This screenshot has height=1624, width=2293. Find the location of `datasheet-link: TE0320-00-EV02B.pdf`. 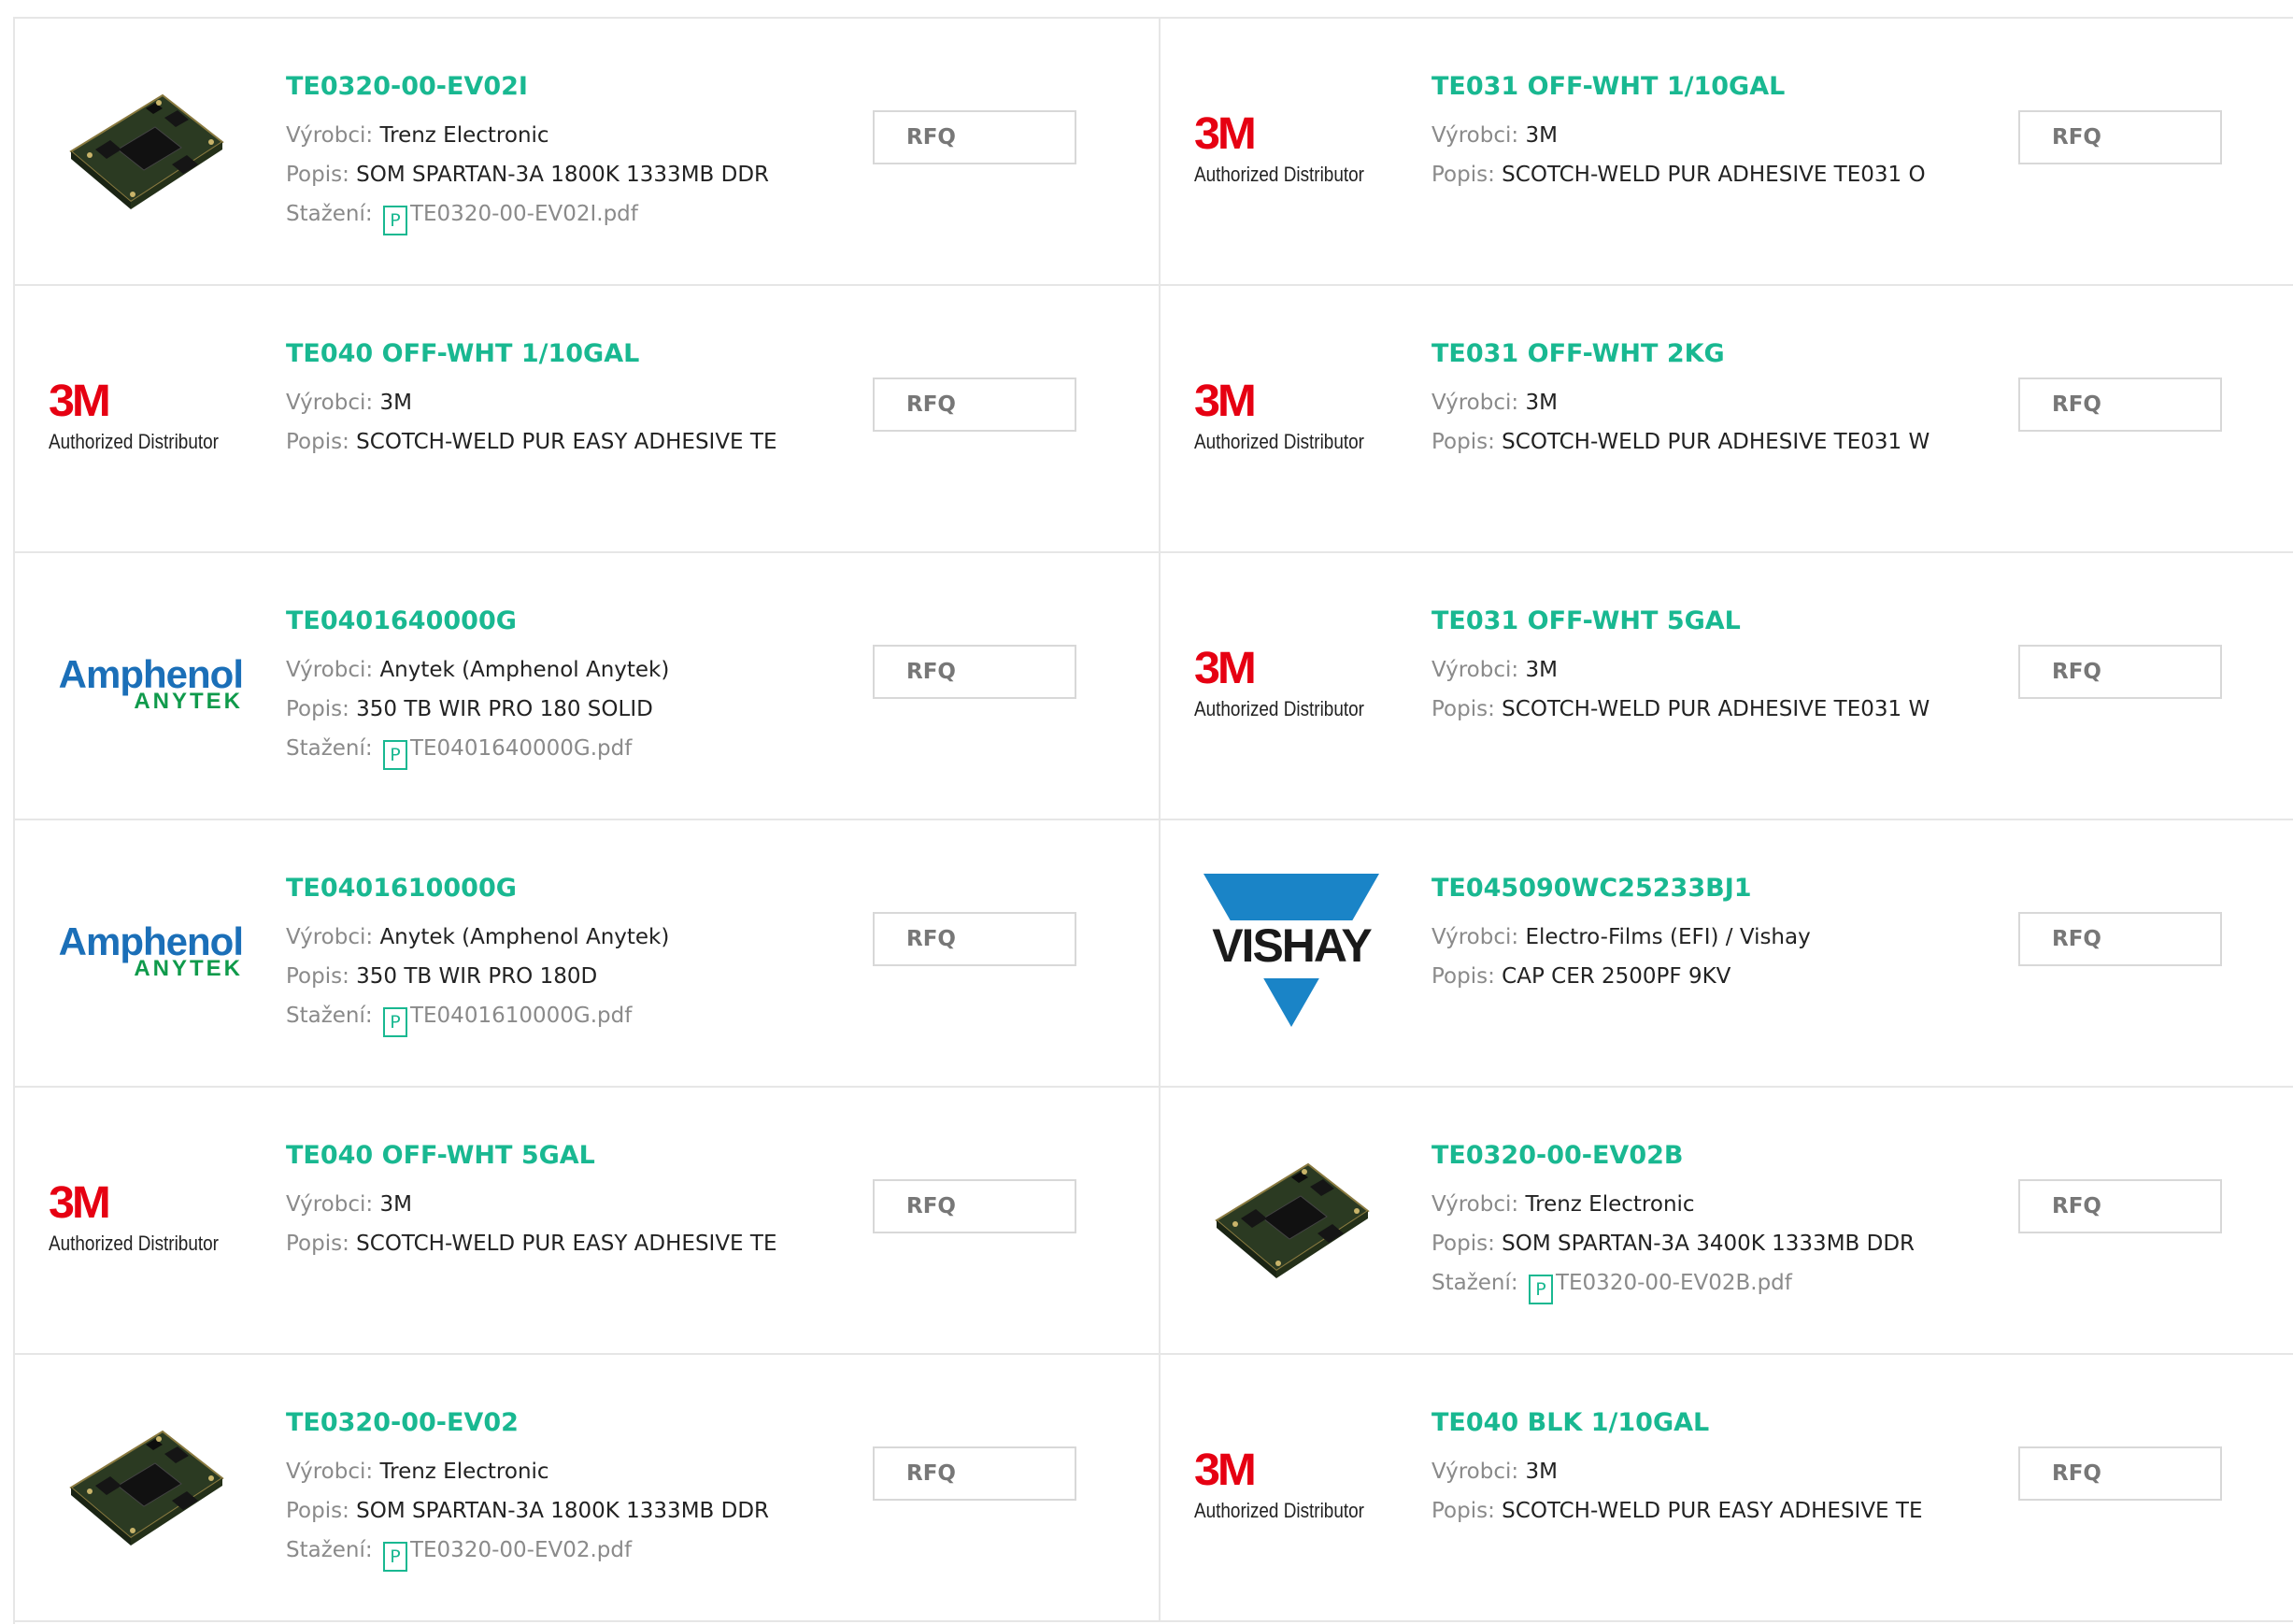

datasheet-link: TE0320-00-EV02B.pdf is located at coordinates (1674, 1283).